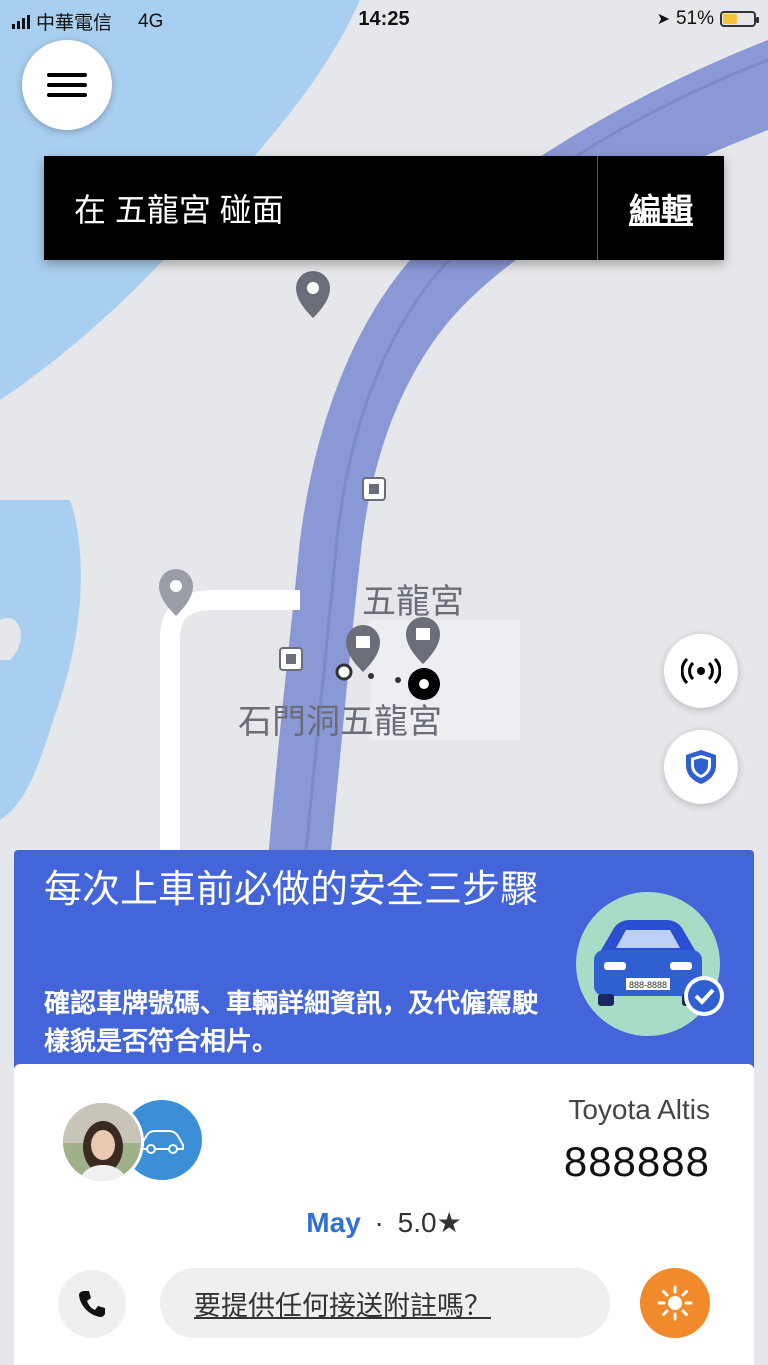  I want to click on map-place-label-2: 石門洞五龍宮, so click(340, 722).